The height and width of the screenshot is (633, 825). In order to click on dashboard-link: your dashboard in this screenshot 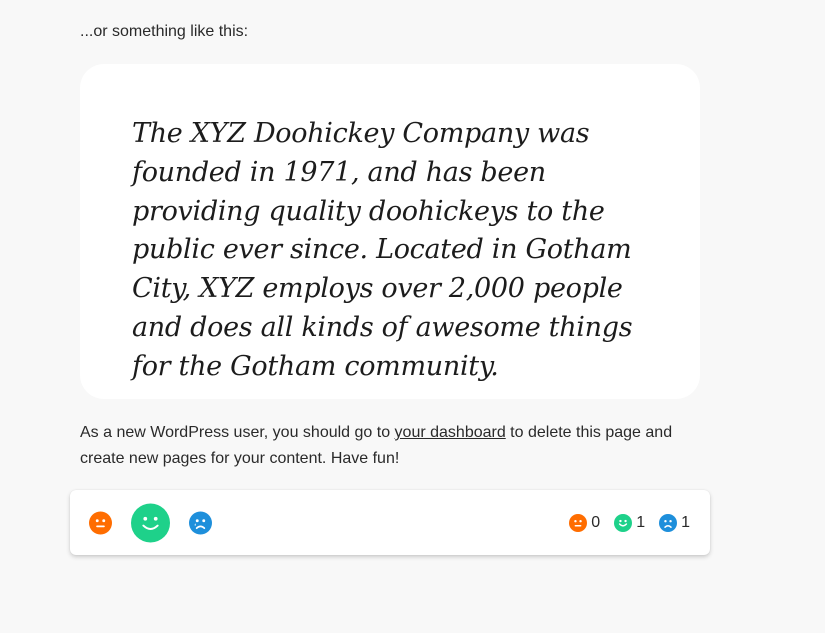, I will do `click(450, 432)`.